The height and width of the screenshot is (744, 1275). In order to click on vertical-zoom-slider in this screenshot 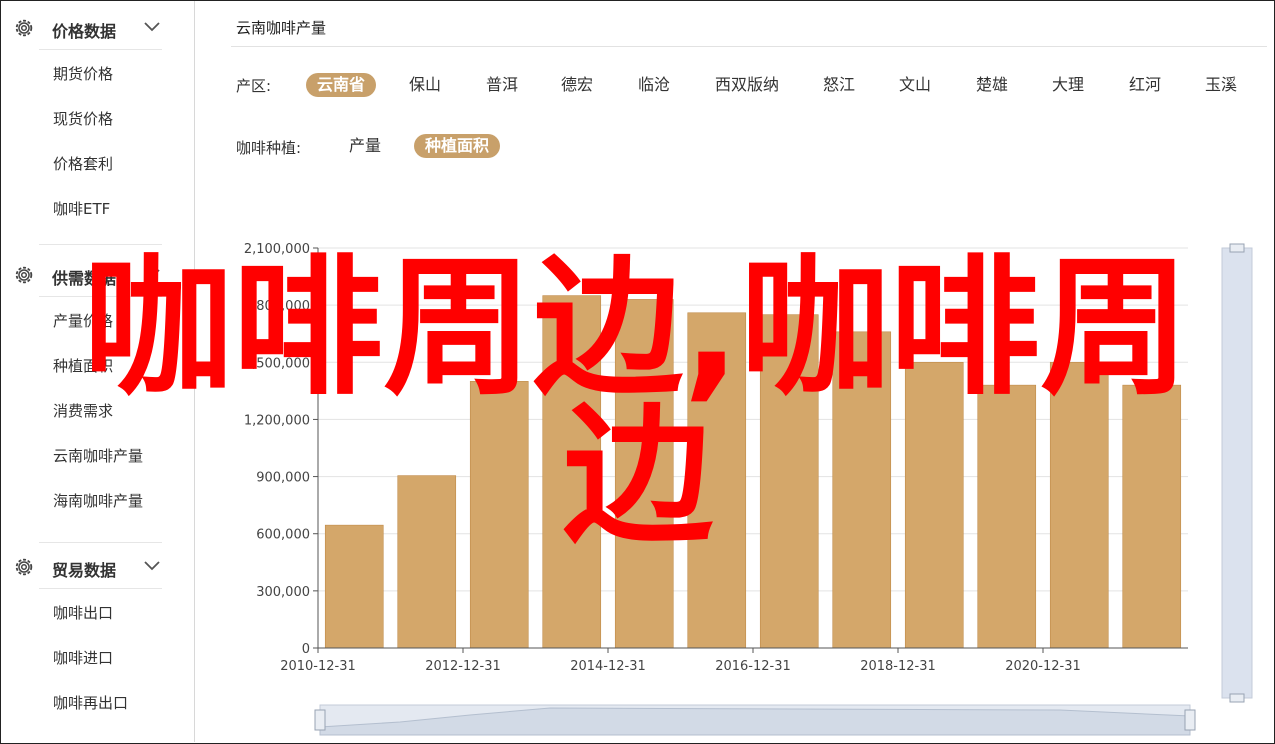, I will do `click(1237, 473)`.